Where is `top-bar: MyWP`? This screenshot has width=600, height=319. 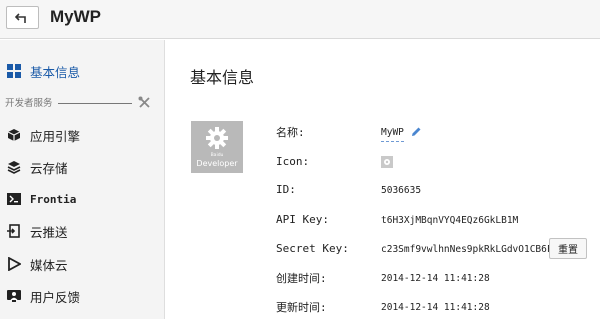
top-bar: MyWP is located at coordinates (300, 19).